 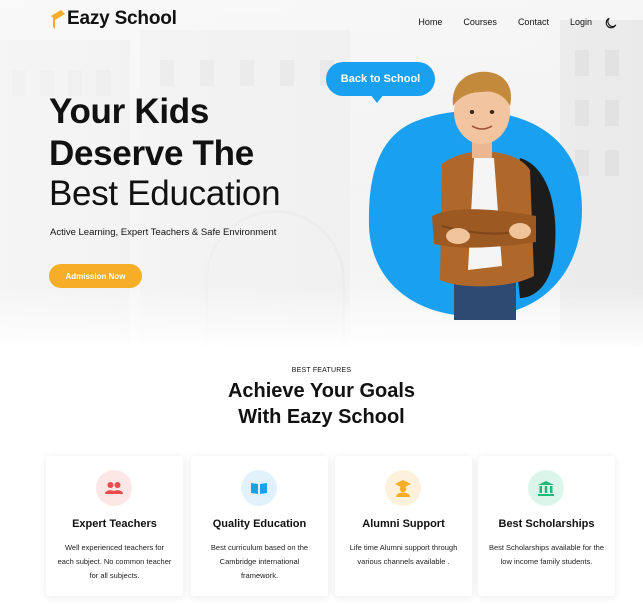 I want to click on bubble-tail, so click(x=377, y=98).